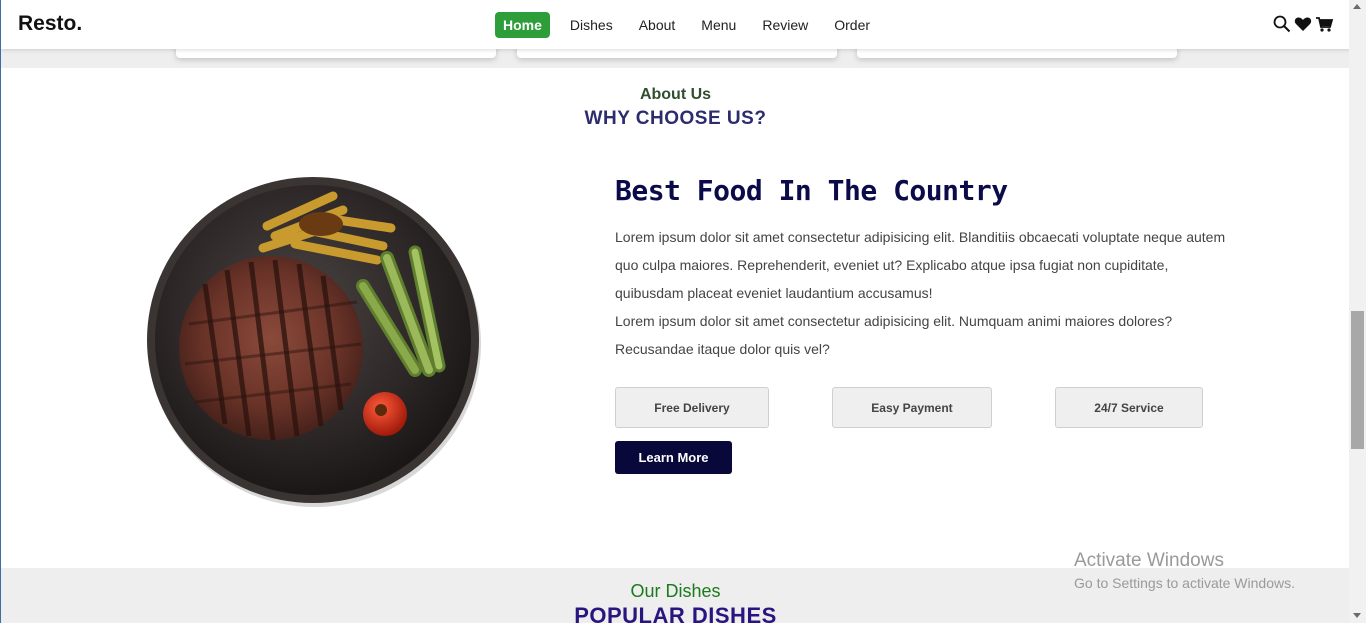  Describe the element at coordinates (852, 25) in the screenshot. I see `nav-link-order: Order` at that location.